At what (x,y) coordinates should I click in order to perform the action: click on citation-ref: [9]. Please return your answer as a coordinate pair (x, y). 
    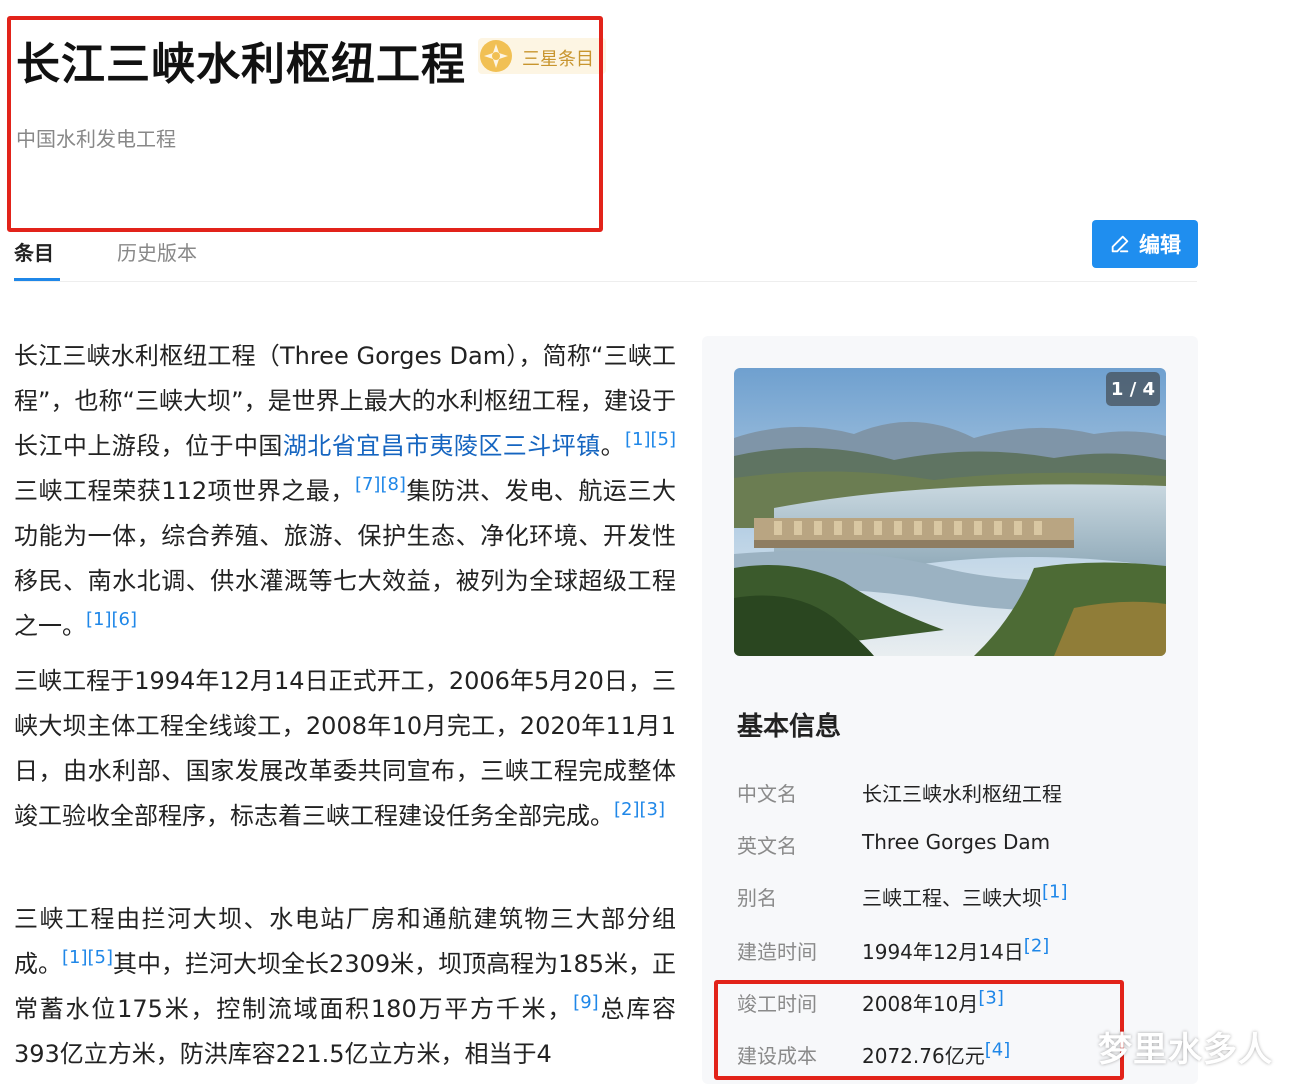
    Looking at the image, I should click on (586, 1002).